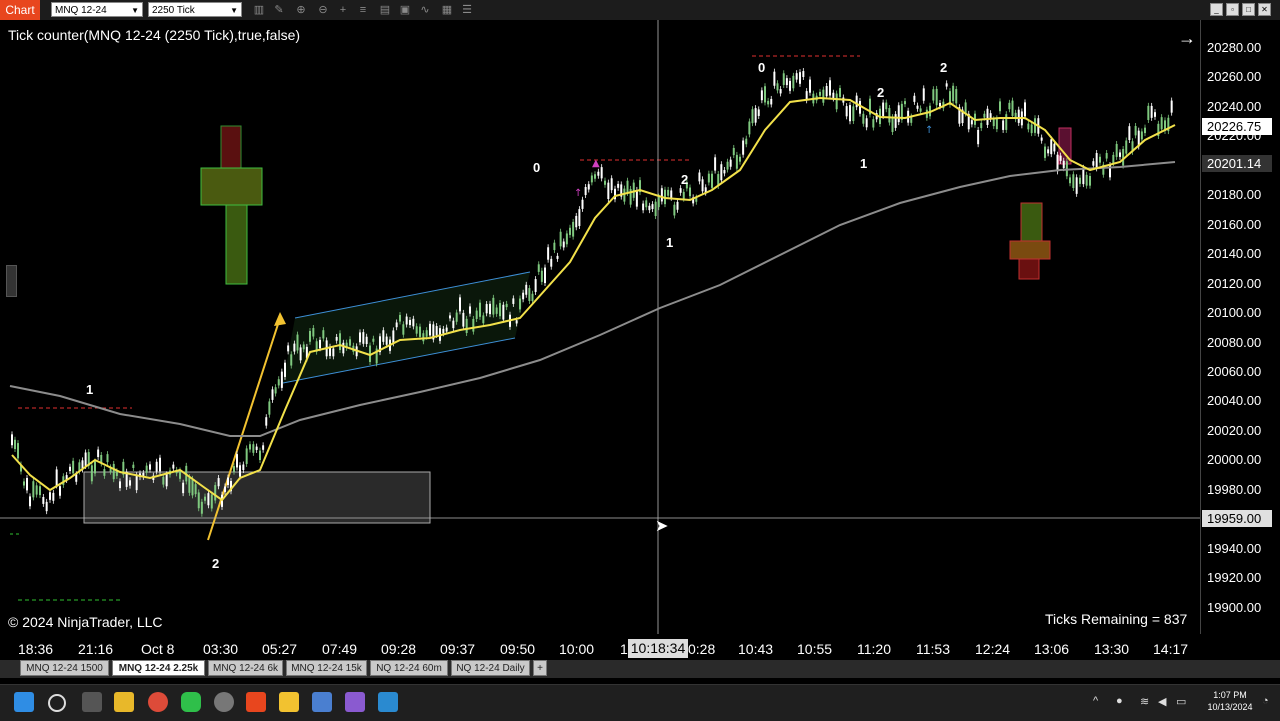 The image size is (1280, 721). What do you see at coordinates (540, 668) in the screenshot?
I see `add-tab-button: +` at bounding box center [540, 668].